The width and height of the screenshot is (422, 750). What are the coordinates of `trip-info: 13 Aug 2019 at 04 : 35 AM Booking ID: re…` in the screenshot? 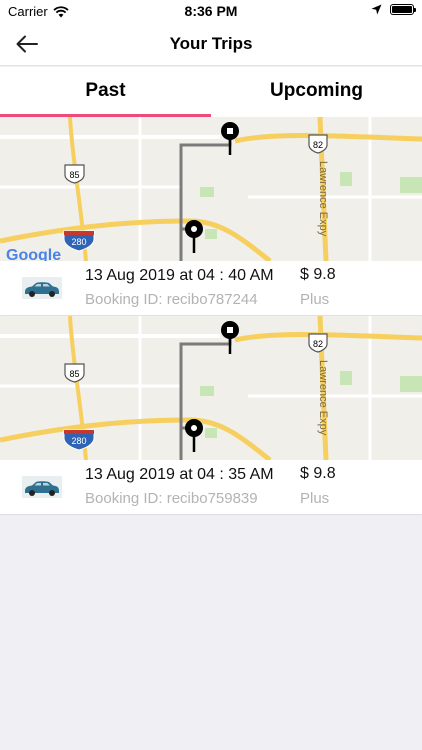 It's located at (211, 487).